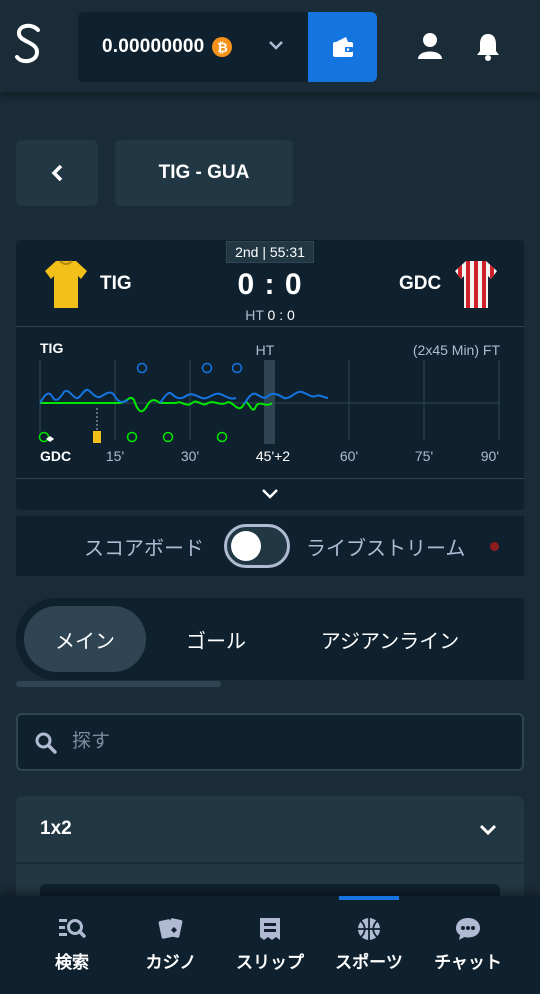  Describe the element at coordinates (369, 898) in the screenshot. I see `active-nav-indicator` at that location.